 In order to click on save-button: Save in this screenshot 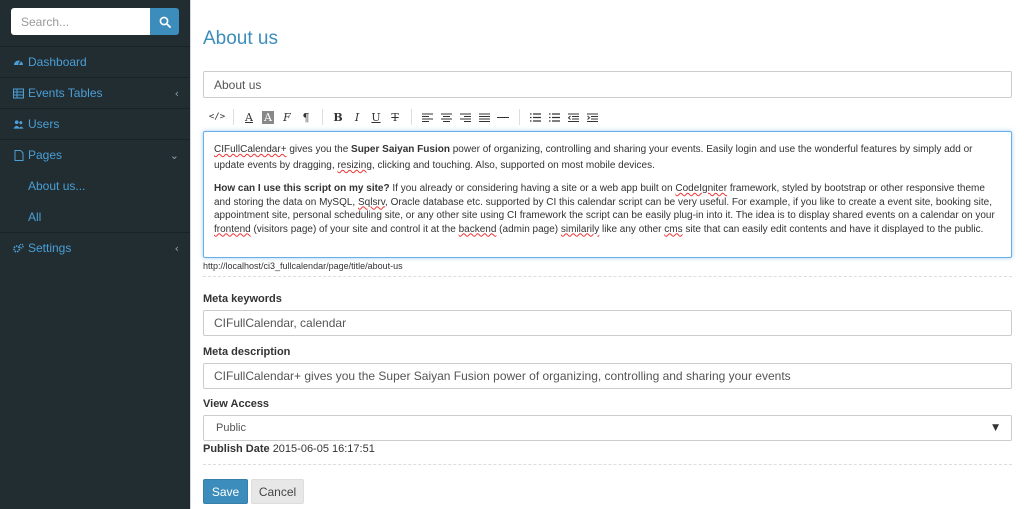, I will do `click(225, 491)`.